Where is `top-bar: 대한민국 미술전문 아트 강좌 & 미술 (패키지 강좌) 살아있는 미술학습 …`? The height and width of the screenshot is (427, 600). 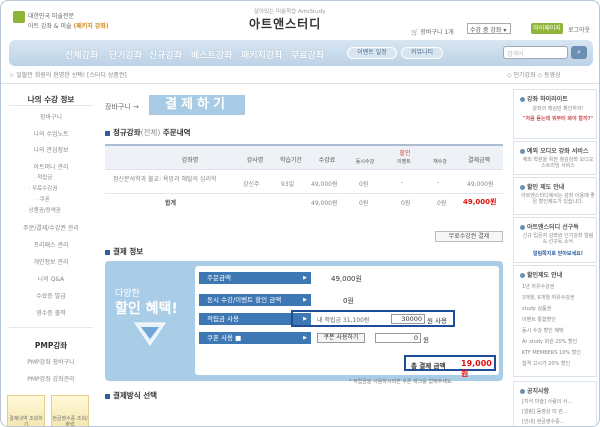
top-bar: 대한민국 미술전문 아트 강좌 & 미술 (패키지 강좌) 살아있는 미술학습 … is located at coordinates (300, 21).